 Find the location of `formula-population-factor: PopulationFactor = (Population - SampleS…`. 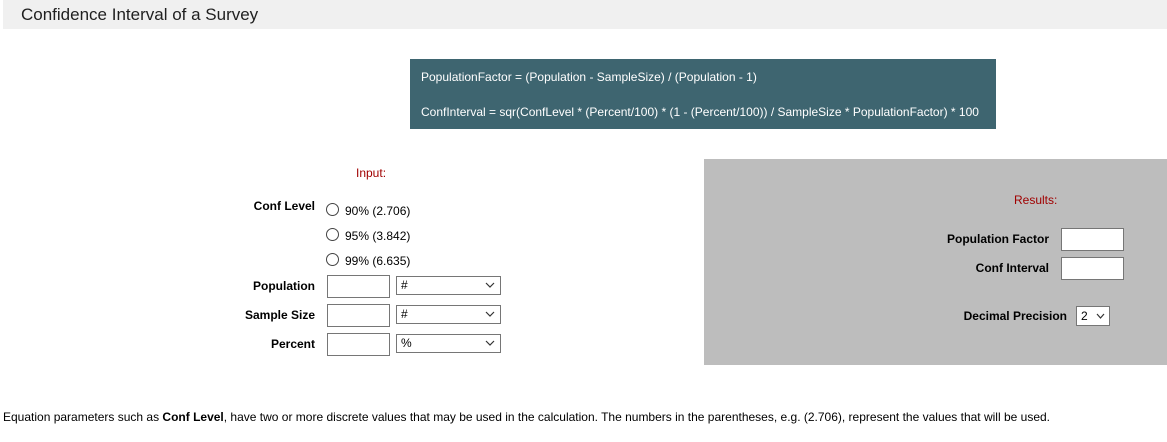

formula-population-factor: PopulationFactor = (Population - SampleS… is located at coordinates (589, 77).